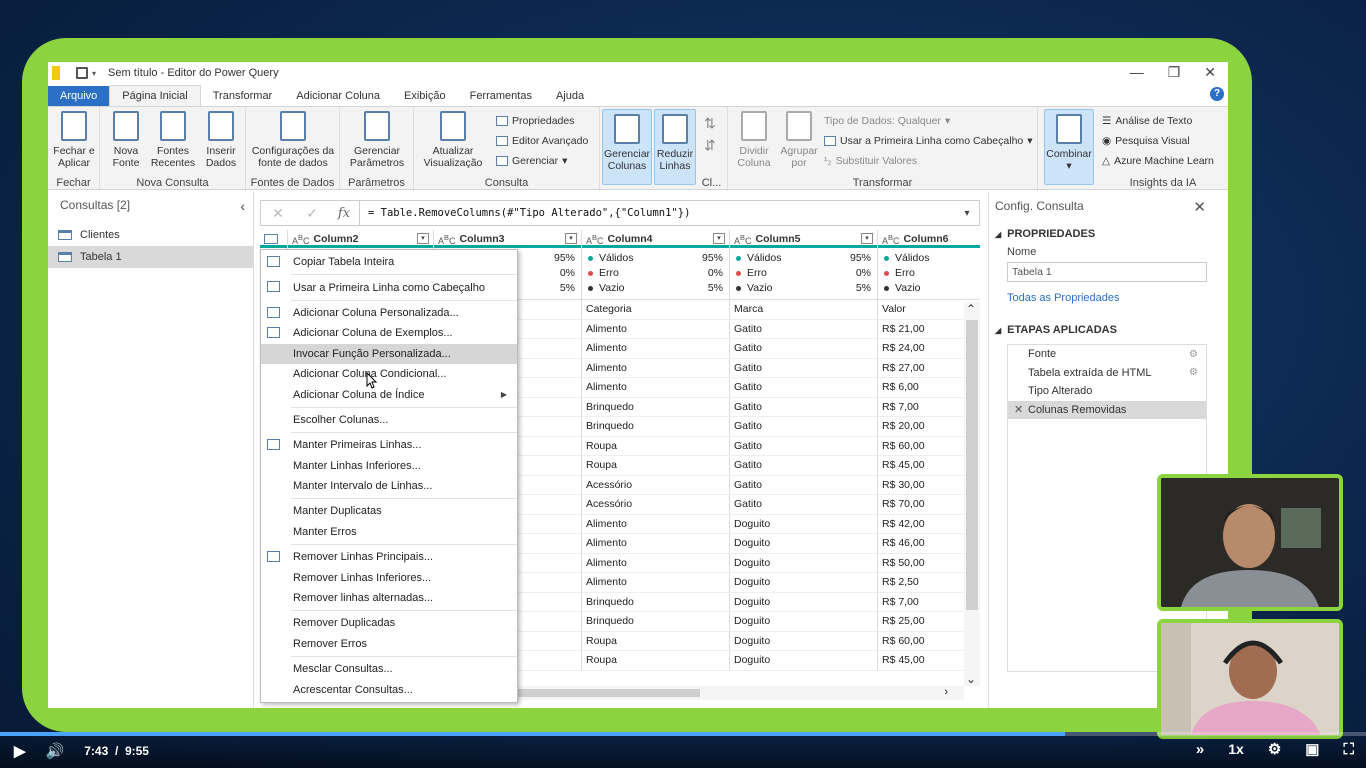 Image resolution: width=1366 pixels, height=768 pixels. Describe the element at coordinates (1107, 272) in the screenshot. I see `query-name-input: Tabela 1` at that location.